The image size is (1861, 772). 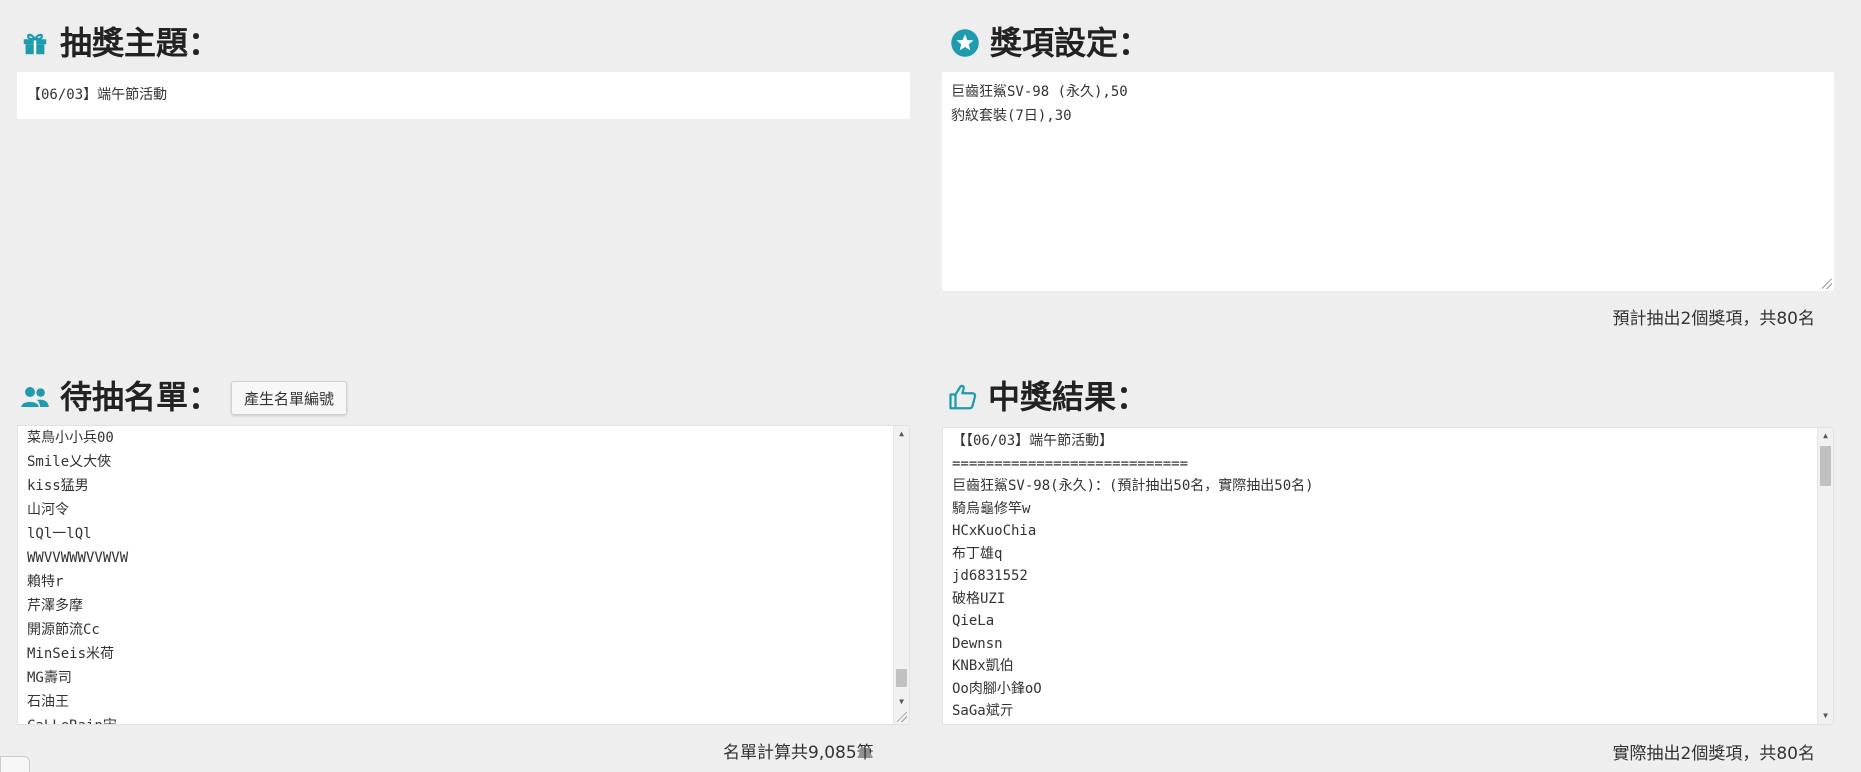 I want to click on participant-line: 賴特r, so click(x=45, y=582).